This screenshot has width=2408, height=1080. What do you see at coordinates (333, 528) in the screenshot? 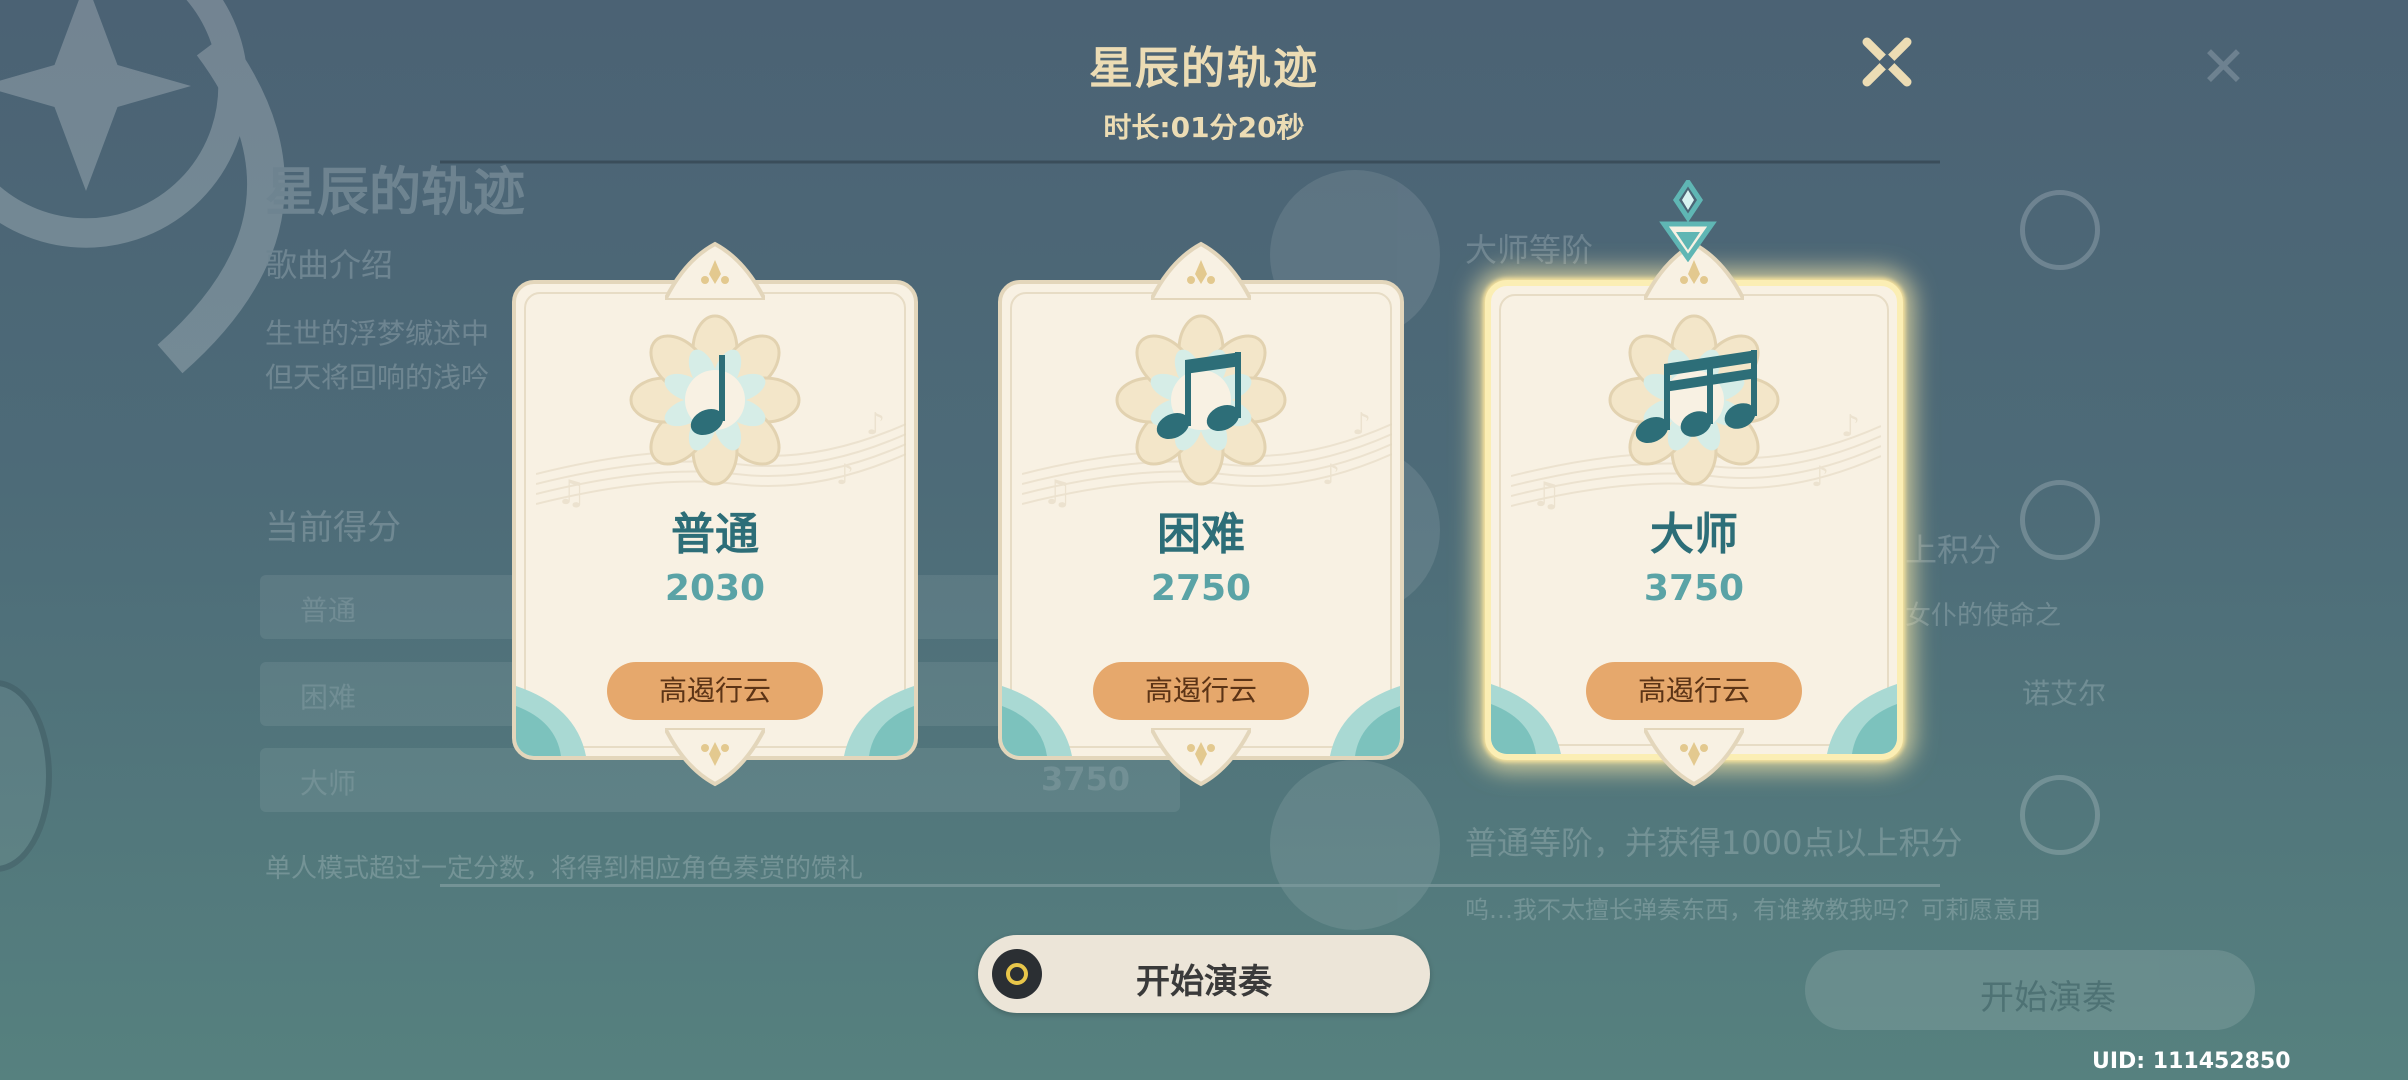
I see `bg-current-score-label: 当前得分` at bounding box center [333, 528].